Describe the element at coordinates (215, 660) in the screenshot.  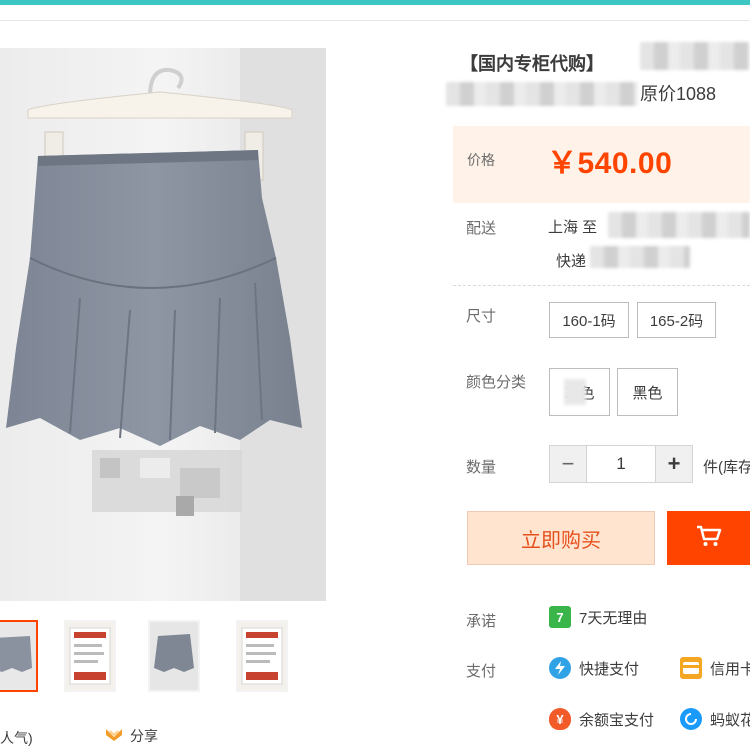
I see `thumbnail-strip` at that location.